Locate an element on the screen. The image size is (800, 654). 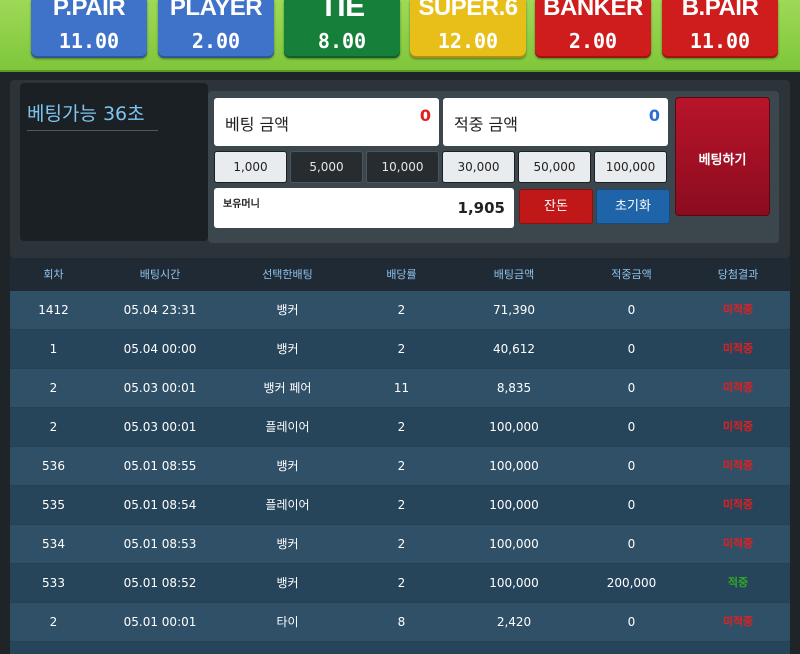
hit-amount-value: 0 is located at coordinates (654, 115).